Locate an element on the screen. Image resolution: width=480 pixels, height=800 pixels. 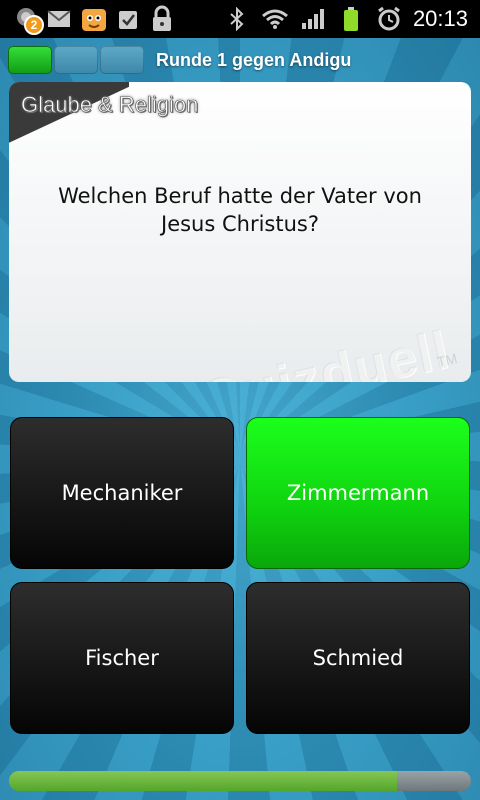
email-icon is located at coordinates (60, 19).